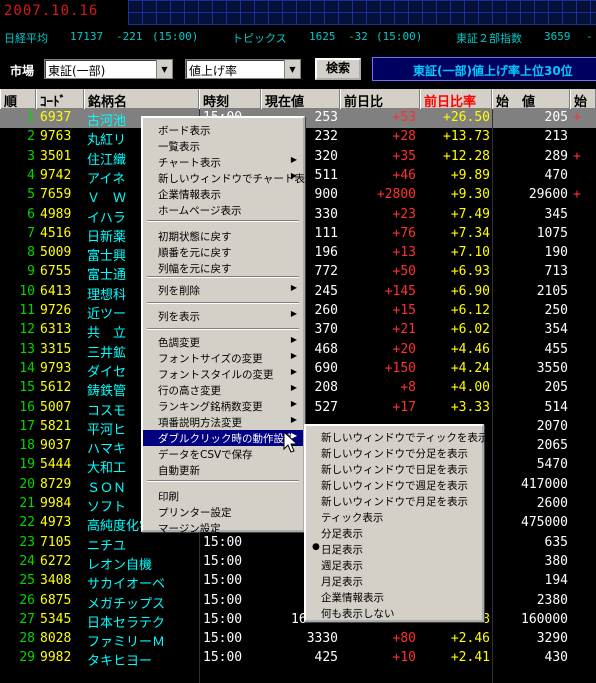 Image resolution: width=596 pixels, height=683 pixels. Describe the element at coordinates (223, 252) in the screenshot. I see `context-menu-item: 順番を元に戻す` at that location.